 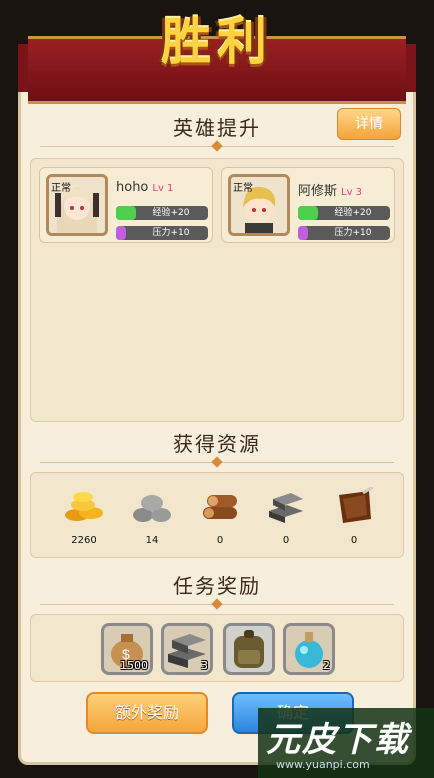 I want to click on task-section-title: 任务奖励, so click(x=217, y=586).